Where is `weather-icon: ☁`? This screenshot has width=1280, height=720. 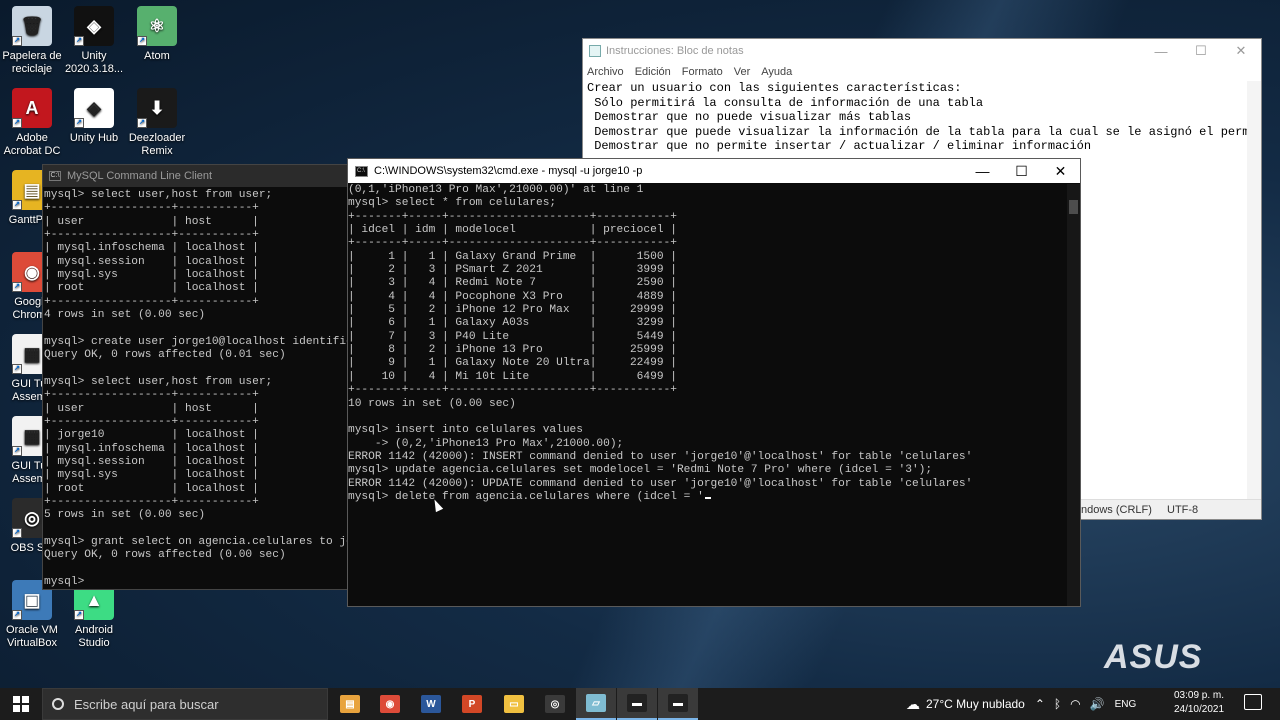 weather-icon: ☁ is located at coordinates (913, 704).